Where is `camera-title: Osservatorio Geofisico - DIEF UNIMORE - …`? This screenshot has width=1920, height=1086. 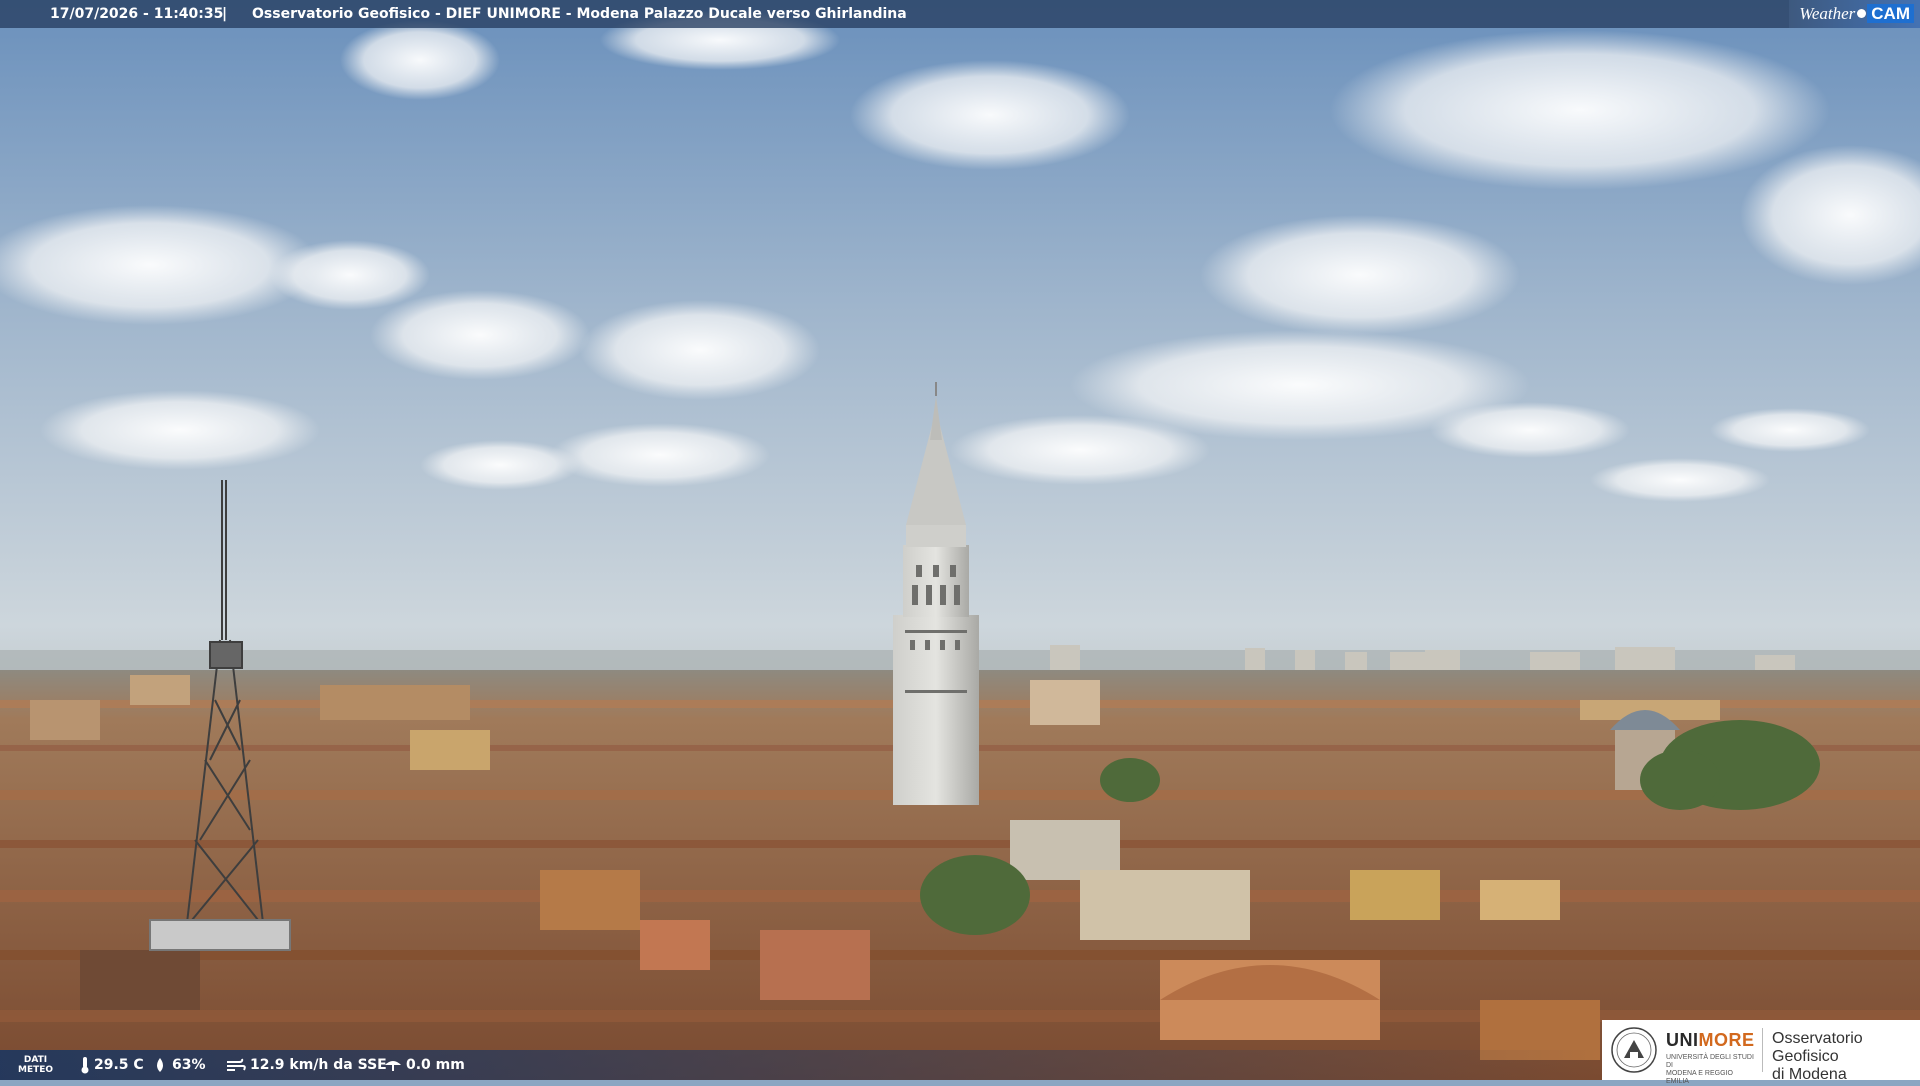 camera-title: Osservatorio Geofisico - DIEF UNIMORE - … is located at coordinates (579, 14).